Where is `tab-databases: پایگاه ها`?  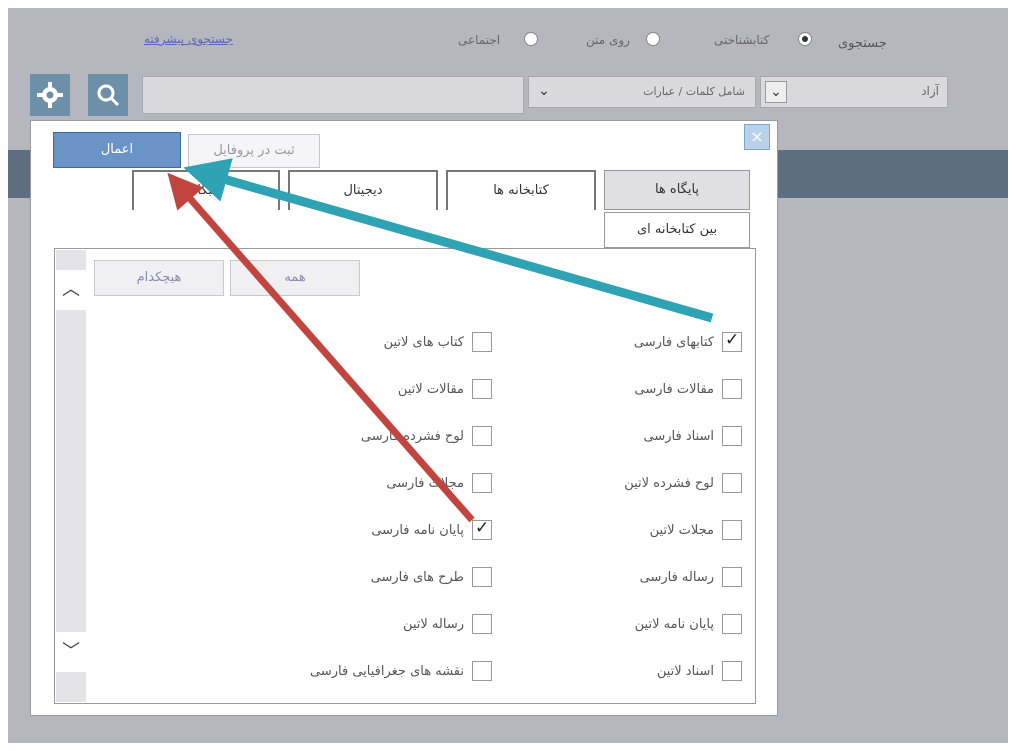
tab-databases: پایگاه ها is located at coordinates (677, 190).